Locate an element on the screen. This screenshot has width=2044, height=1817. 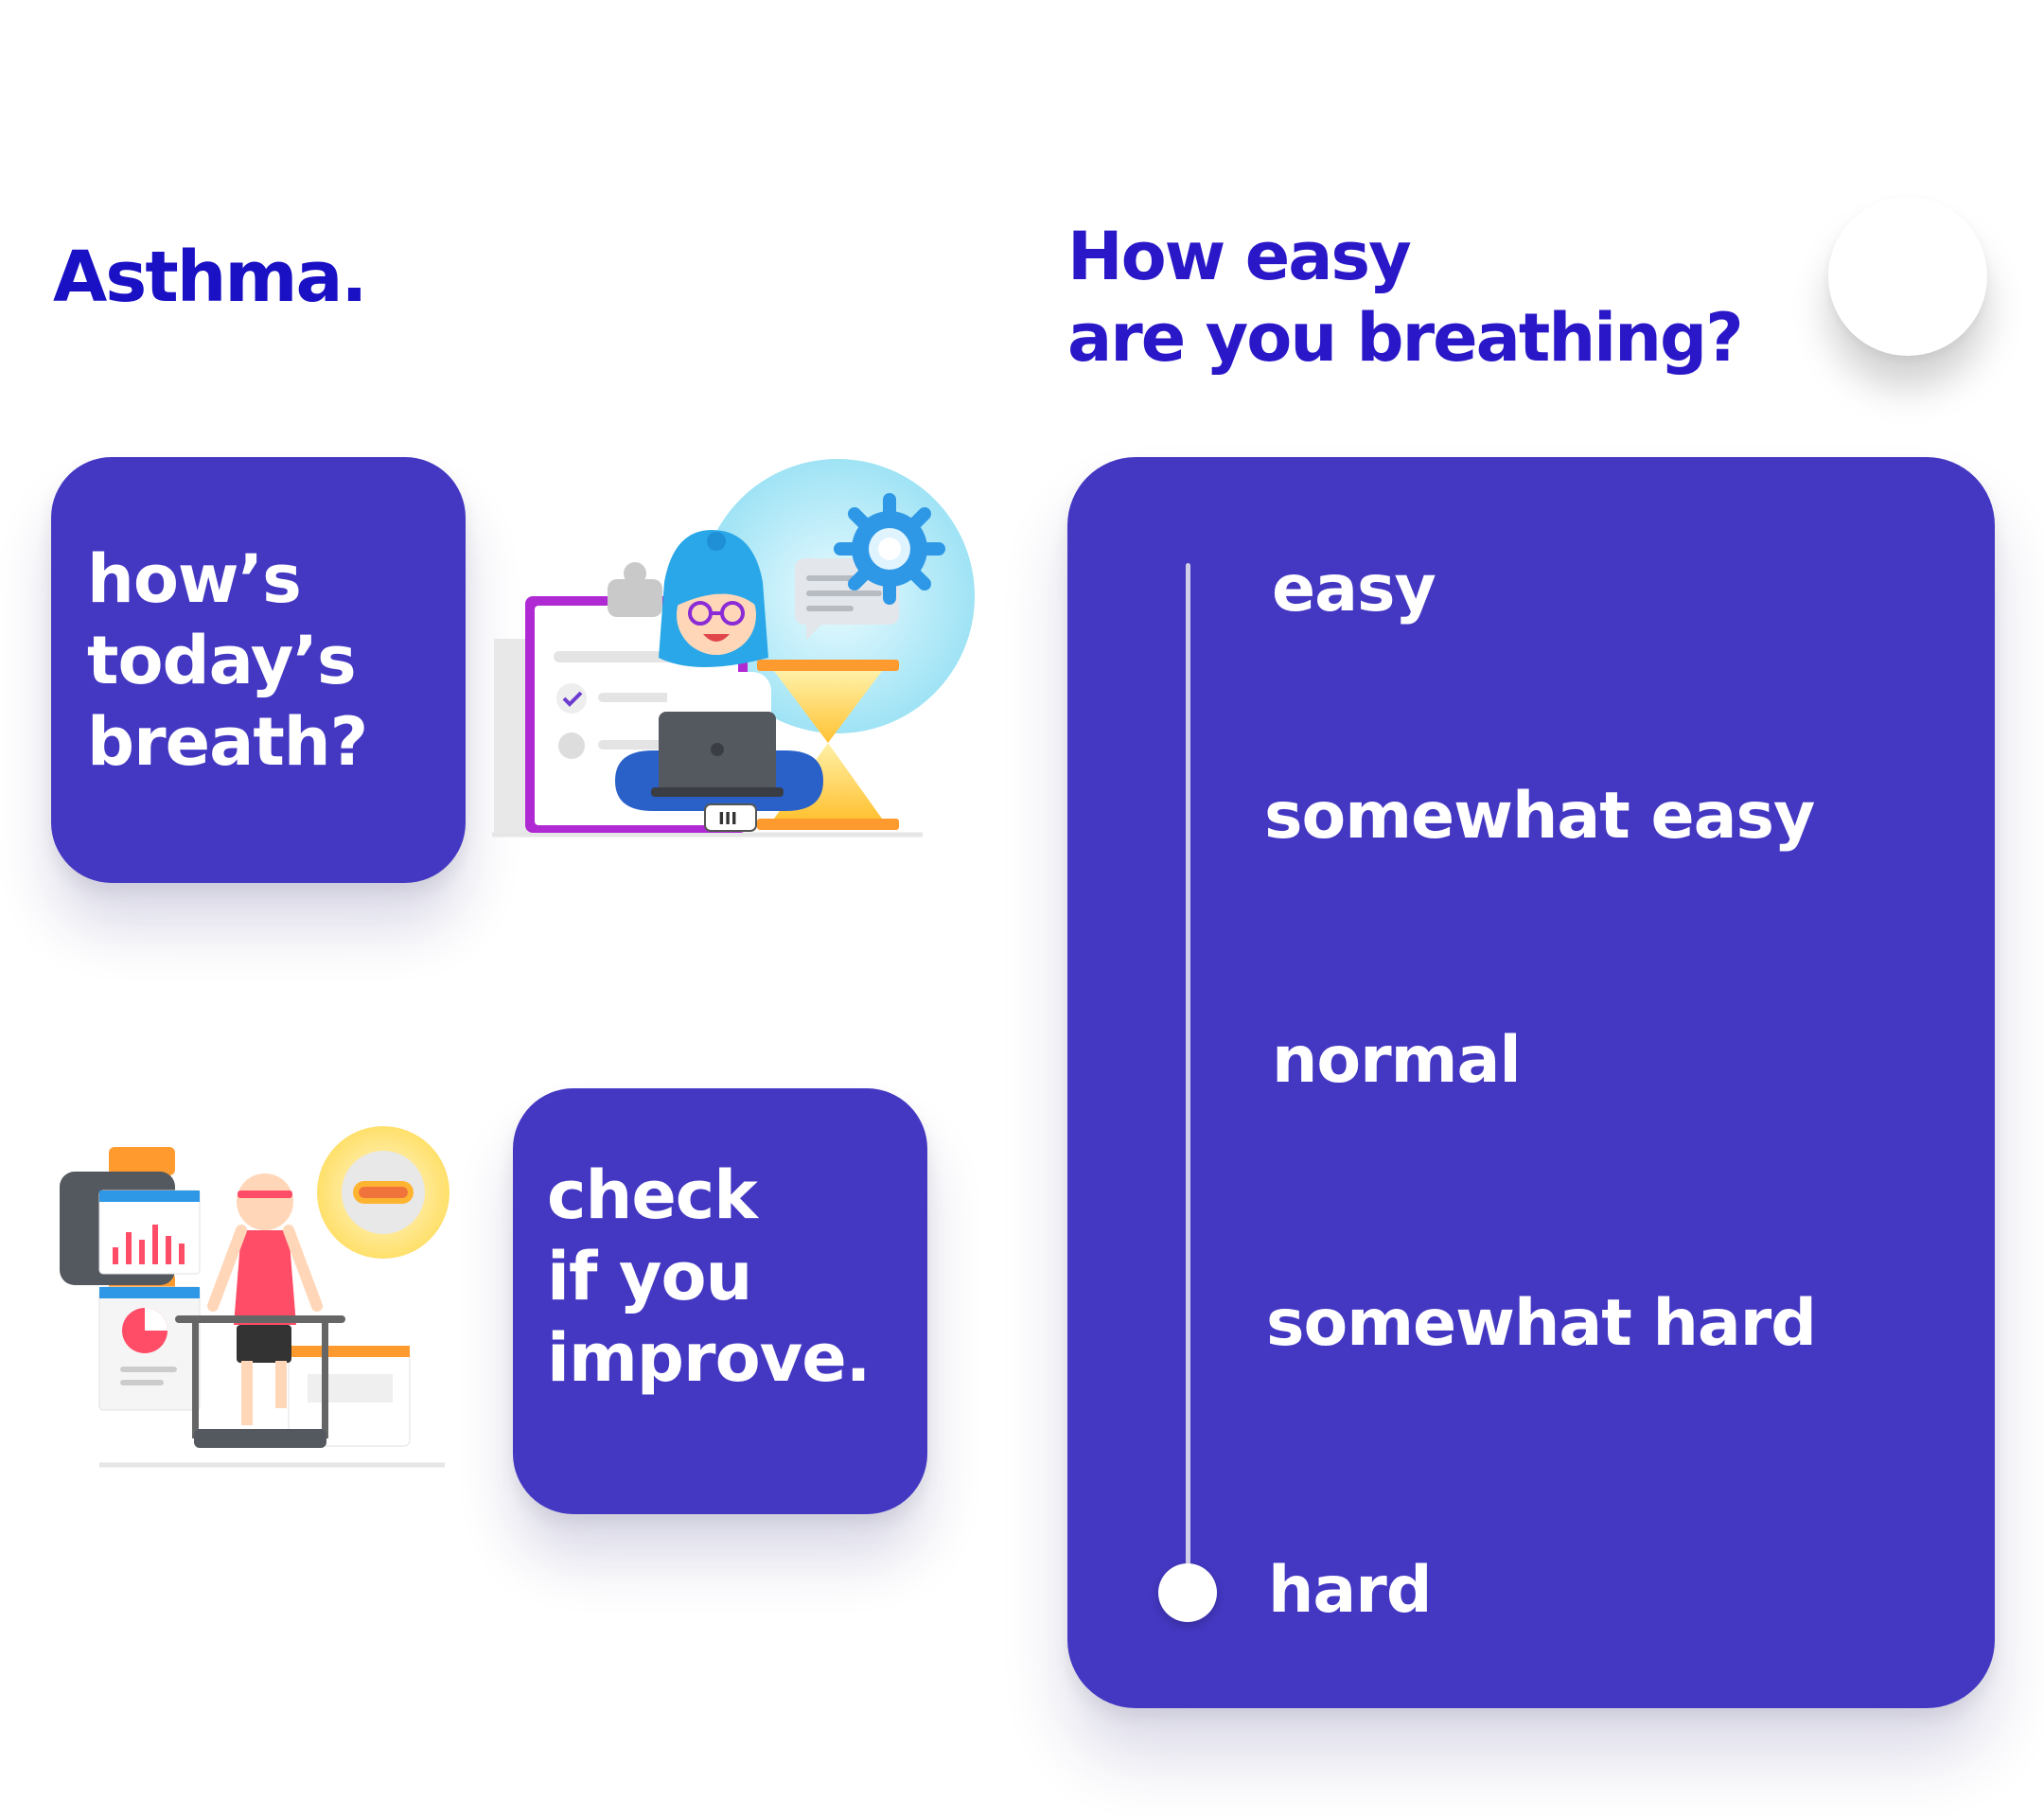
option-hard: hard is located at coordinates (1350, 1591).